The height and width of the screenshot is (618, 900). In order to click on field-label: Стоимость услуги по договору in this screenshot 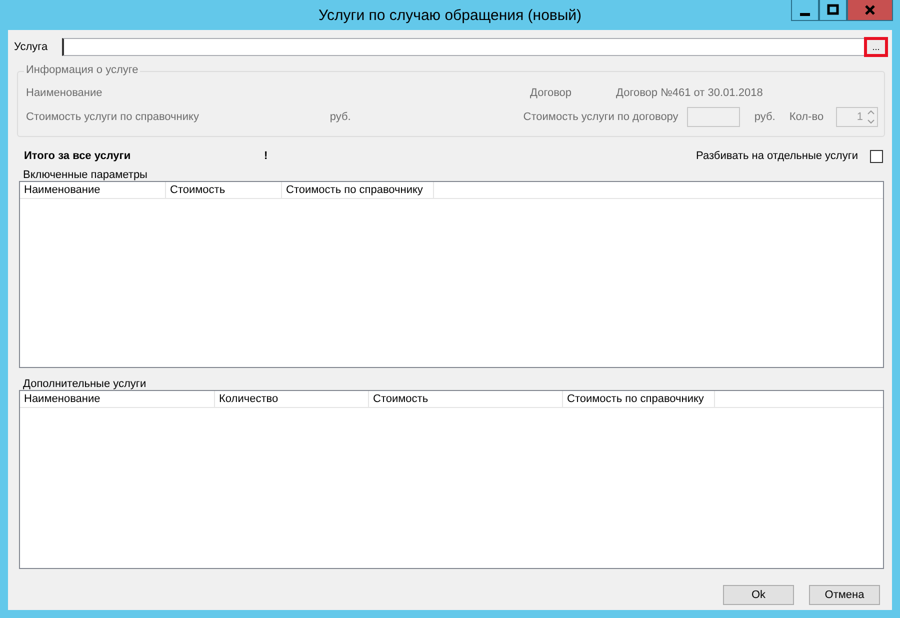, I will do `click(601, 117)`.